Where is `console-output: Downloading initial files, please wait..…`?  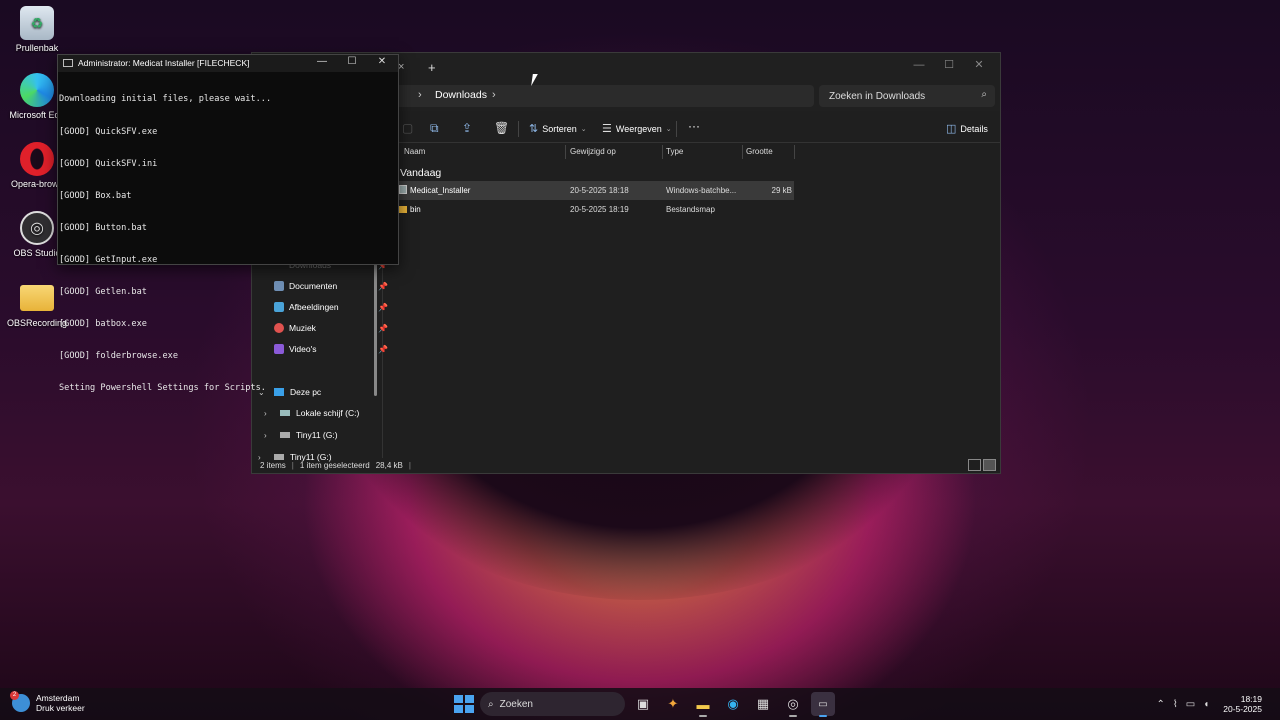 console-output: Downloading initial files, please wait..… is located at coordinates (228, 244).